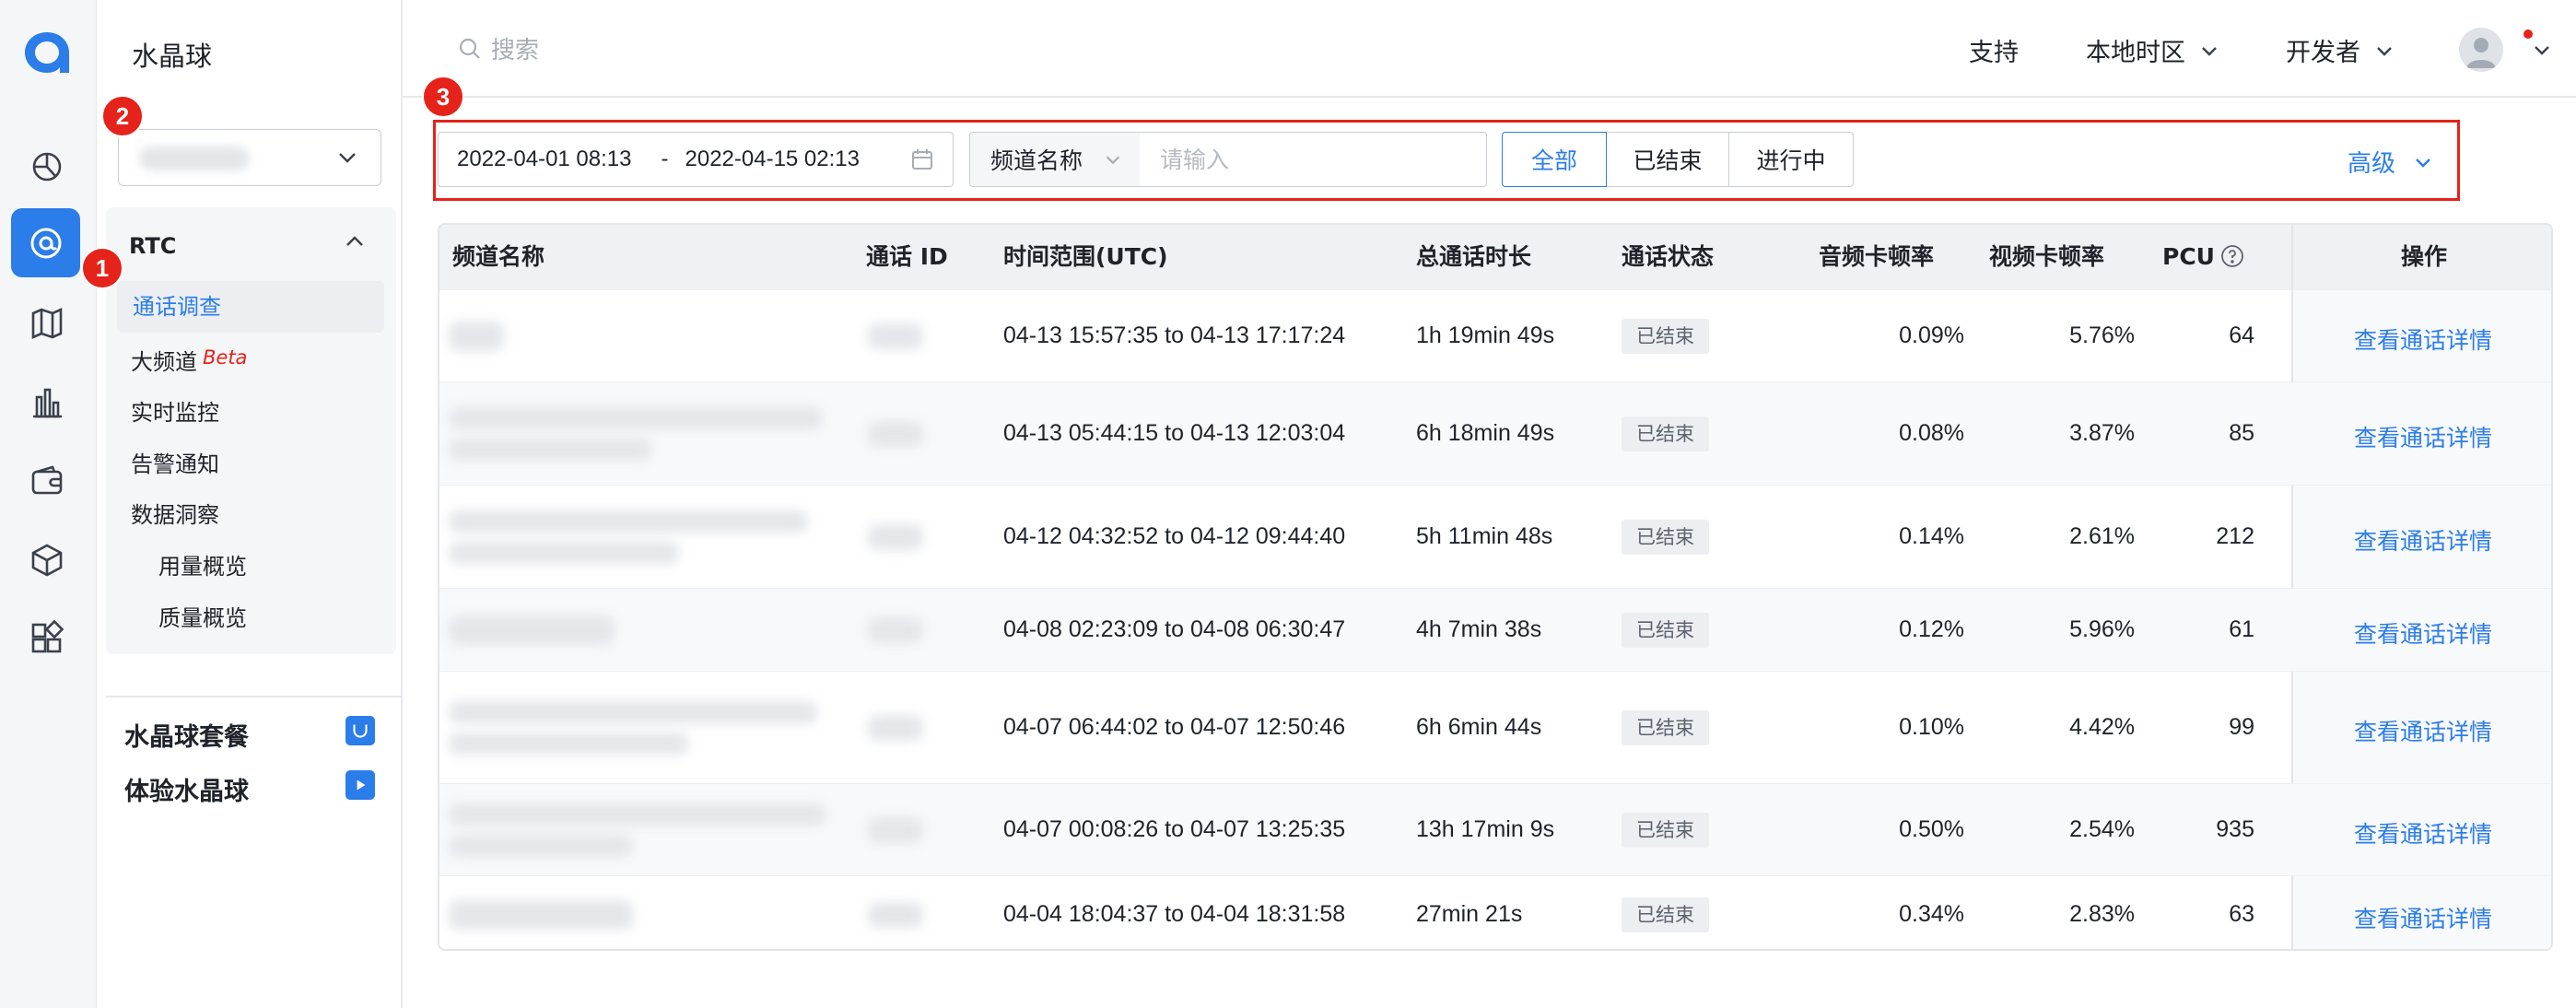  Describe the element at coordinates (45, 242) in the screenshot. I see `call-search-icon` at that location.